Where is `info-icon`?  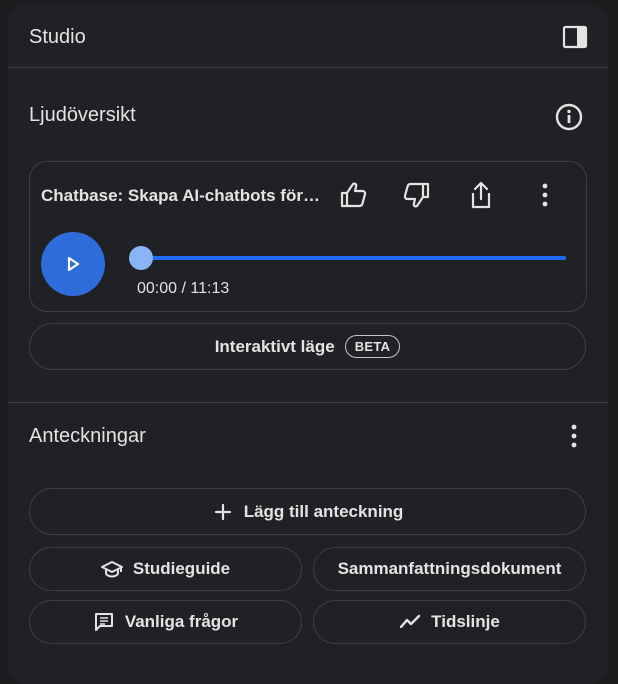 info-icon is located at coordinates (569, 117).